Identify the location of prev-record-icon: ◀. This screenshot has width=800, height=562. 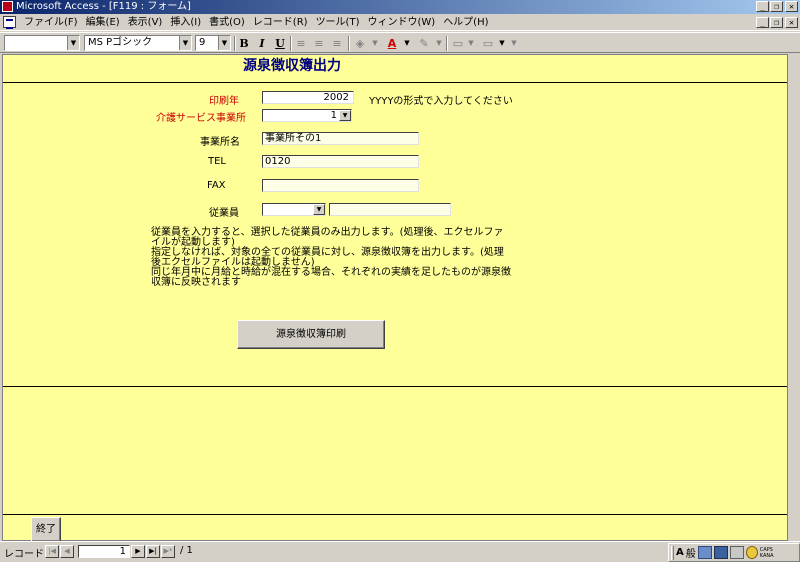
(67, 551).